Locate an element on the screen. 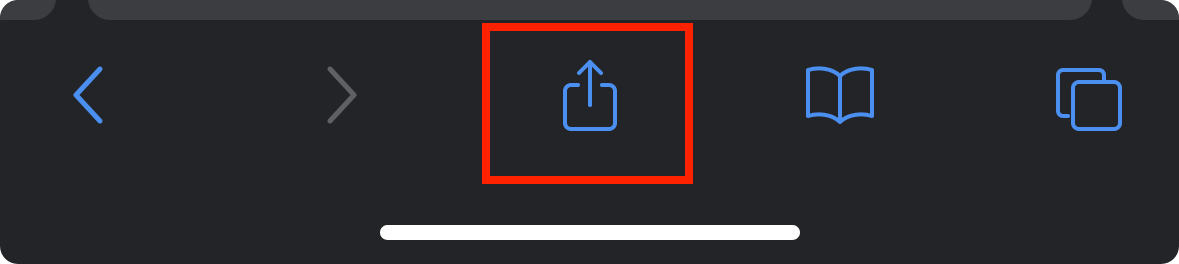 The image size is (1179, 264). forward-button is located at coordinates (342, 95).